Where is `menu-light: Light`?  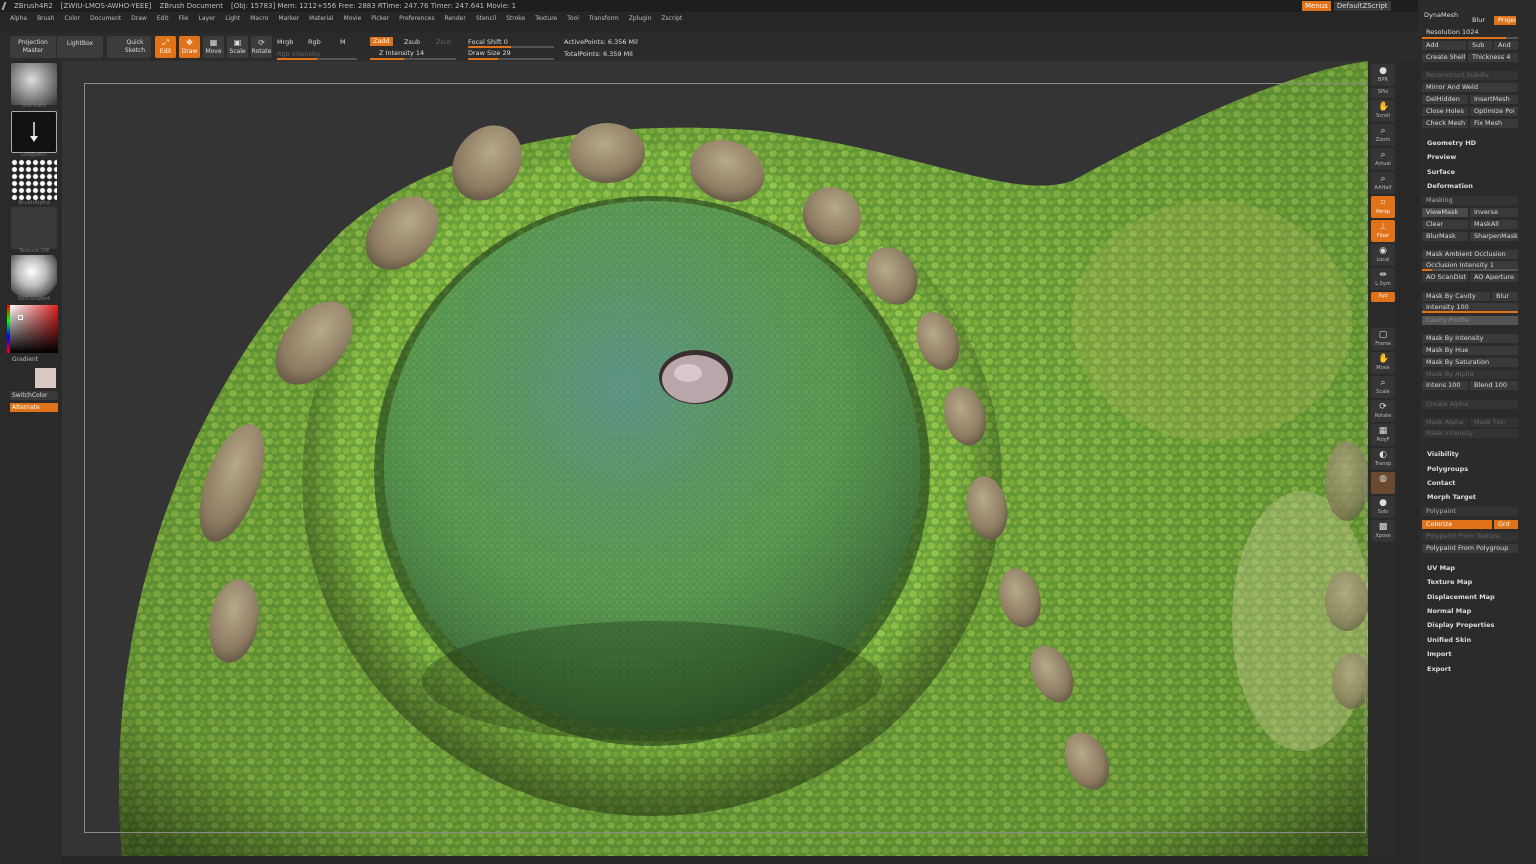 menu-light: Light is located at coordinates (232, 19).